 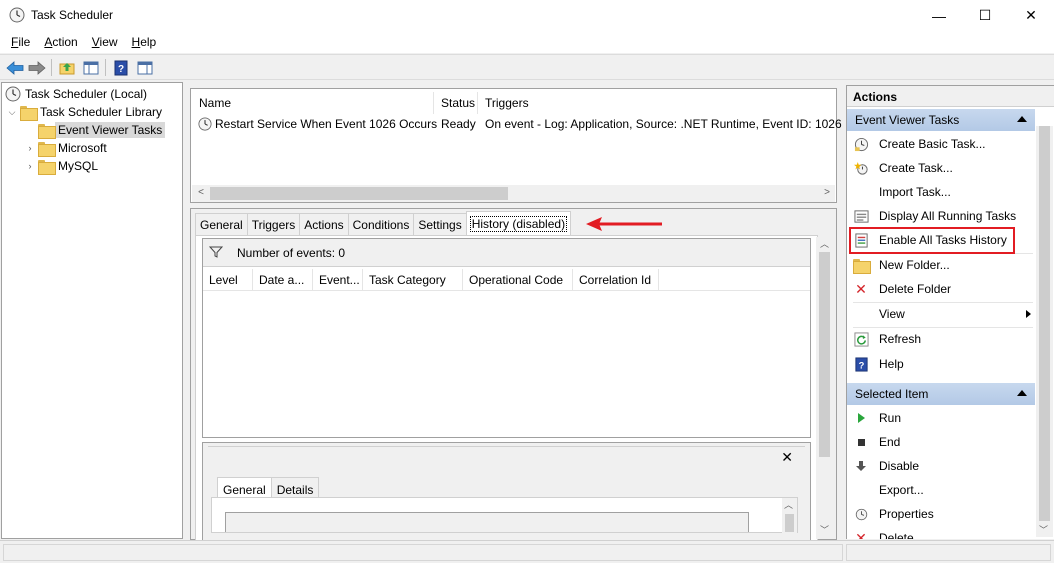 What do you see at coordinates (624, 224) in the screenshot?
I see `red-arrow-annotation-icon` at bounding box center [624, 224].